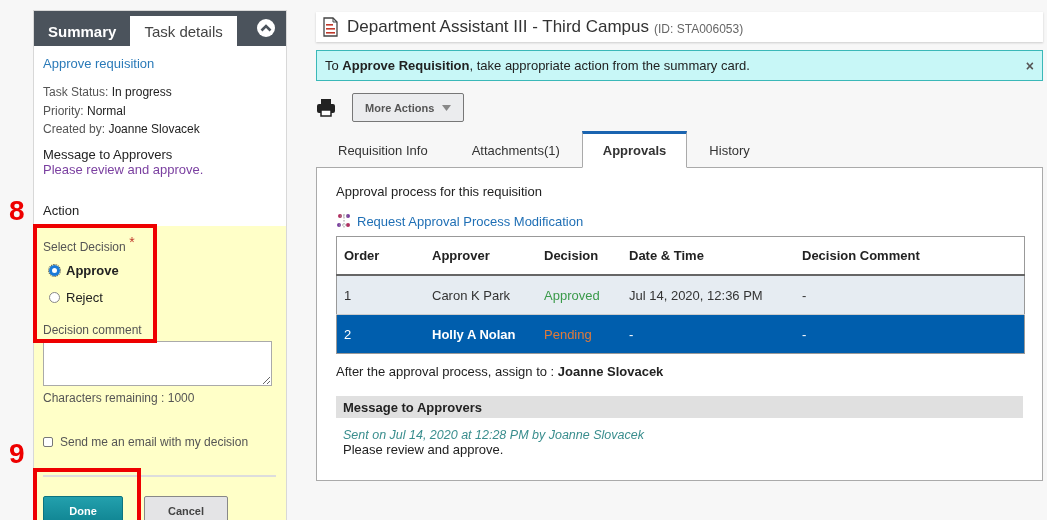 Image resolution: width=1047 pixels, height=520 pixels. I want to click on step-number: 8, so click(17, 211).